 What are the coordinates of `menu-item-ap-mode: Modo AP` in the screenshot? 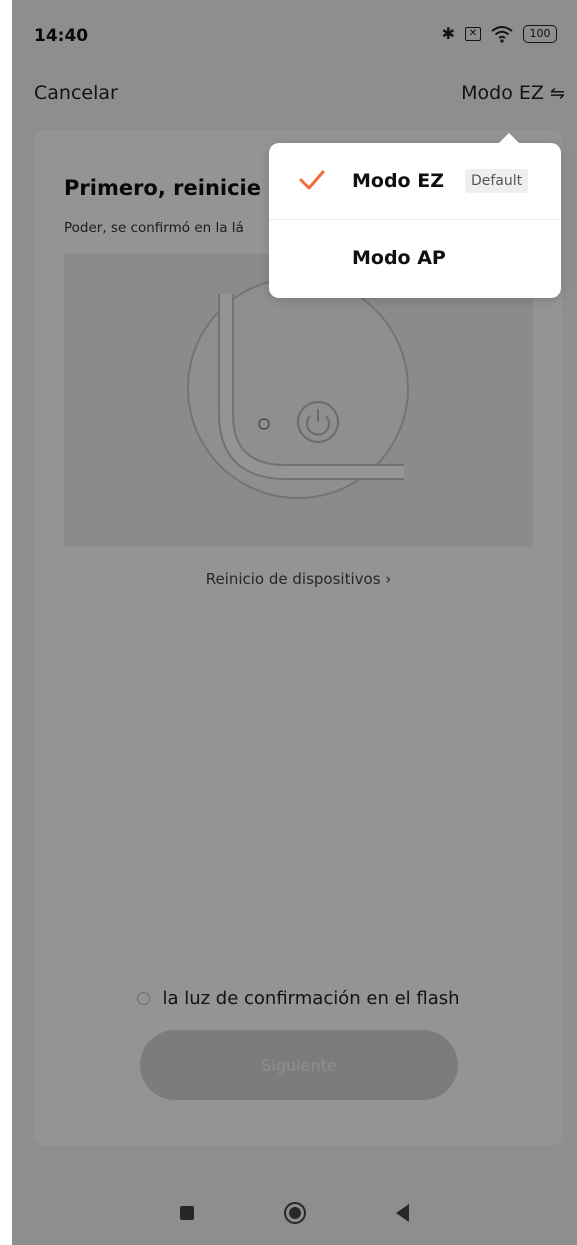 It's located at (415, 258).